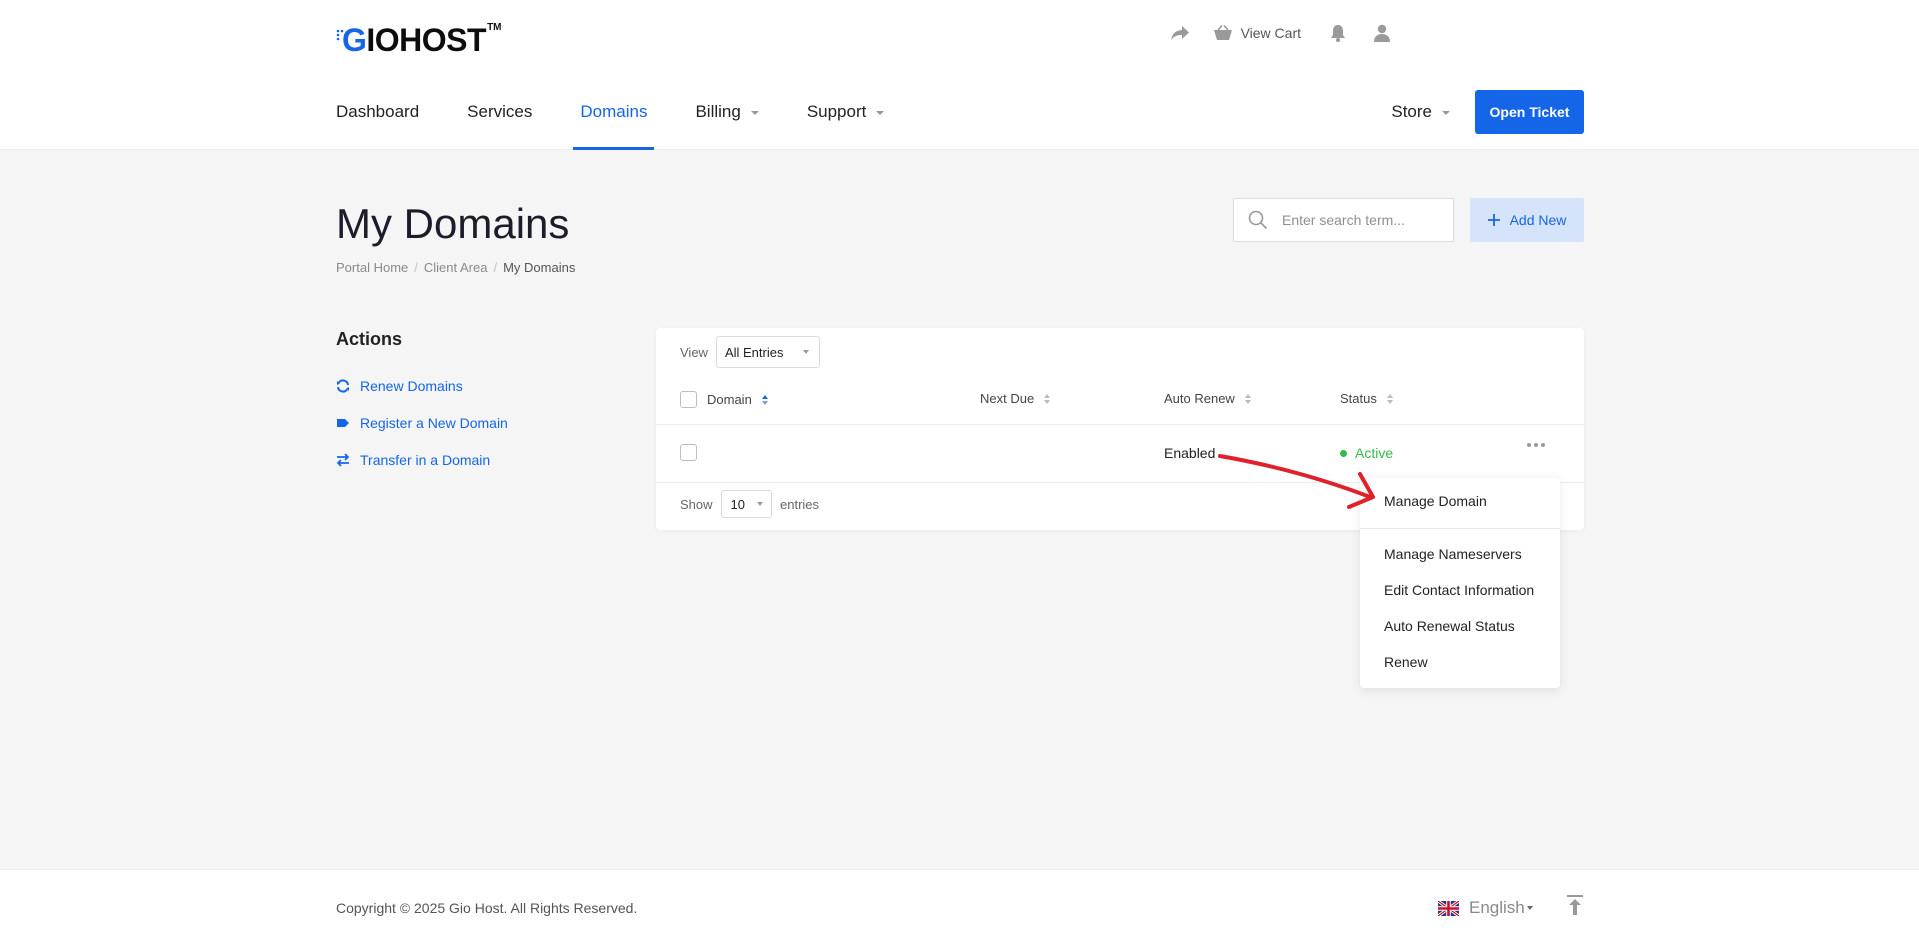  I want to click on logo-text: GIOHOST, so click(414, 40).